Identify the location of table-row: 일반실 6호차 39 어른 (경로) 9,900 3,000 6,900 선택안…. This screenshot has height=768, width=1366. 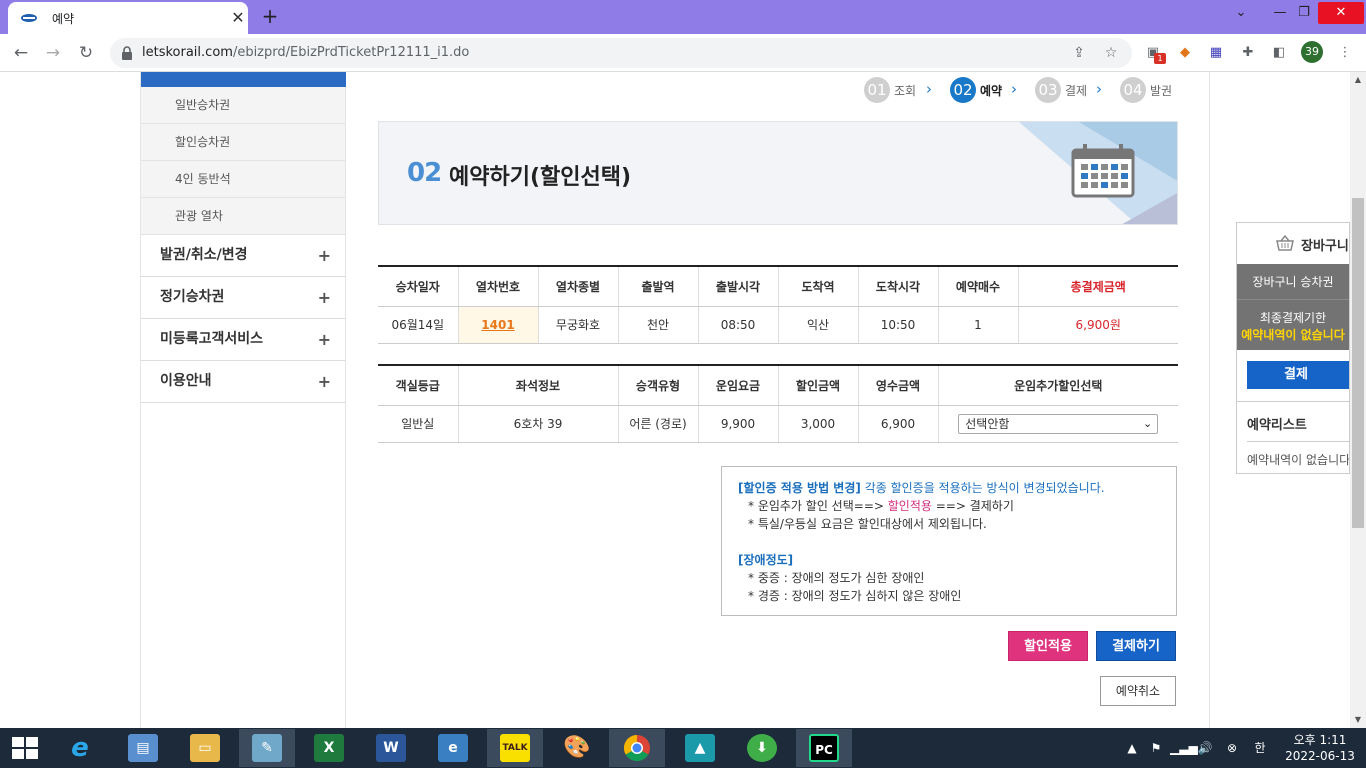
(778, 424).